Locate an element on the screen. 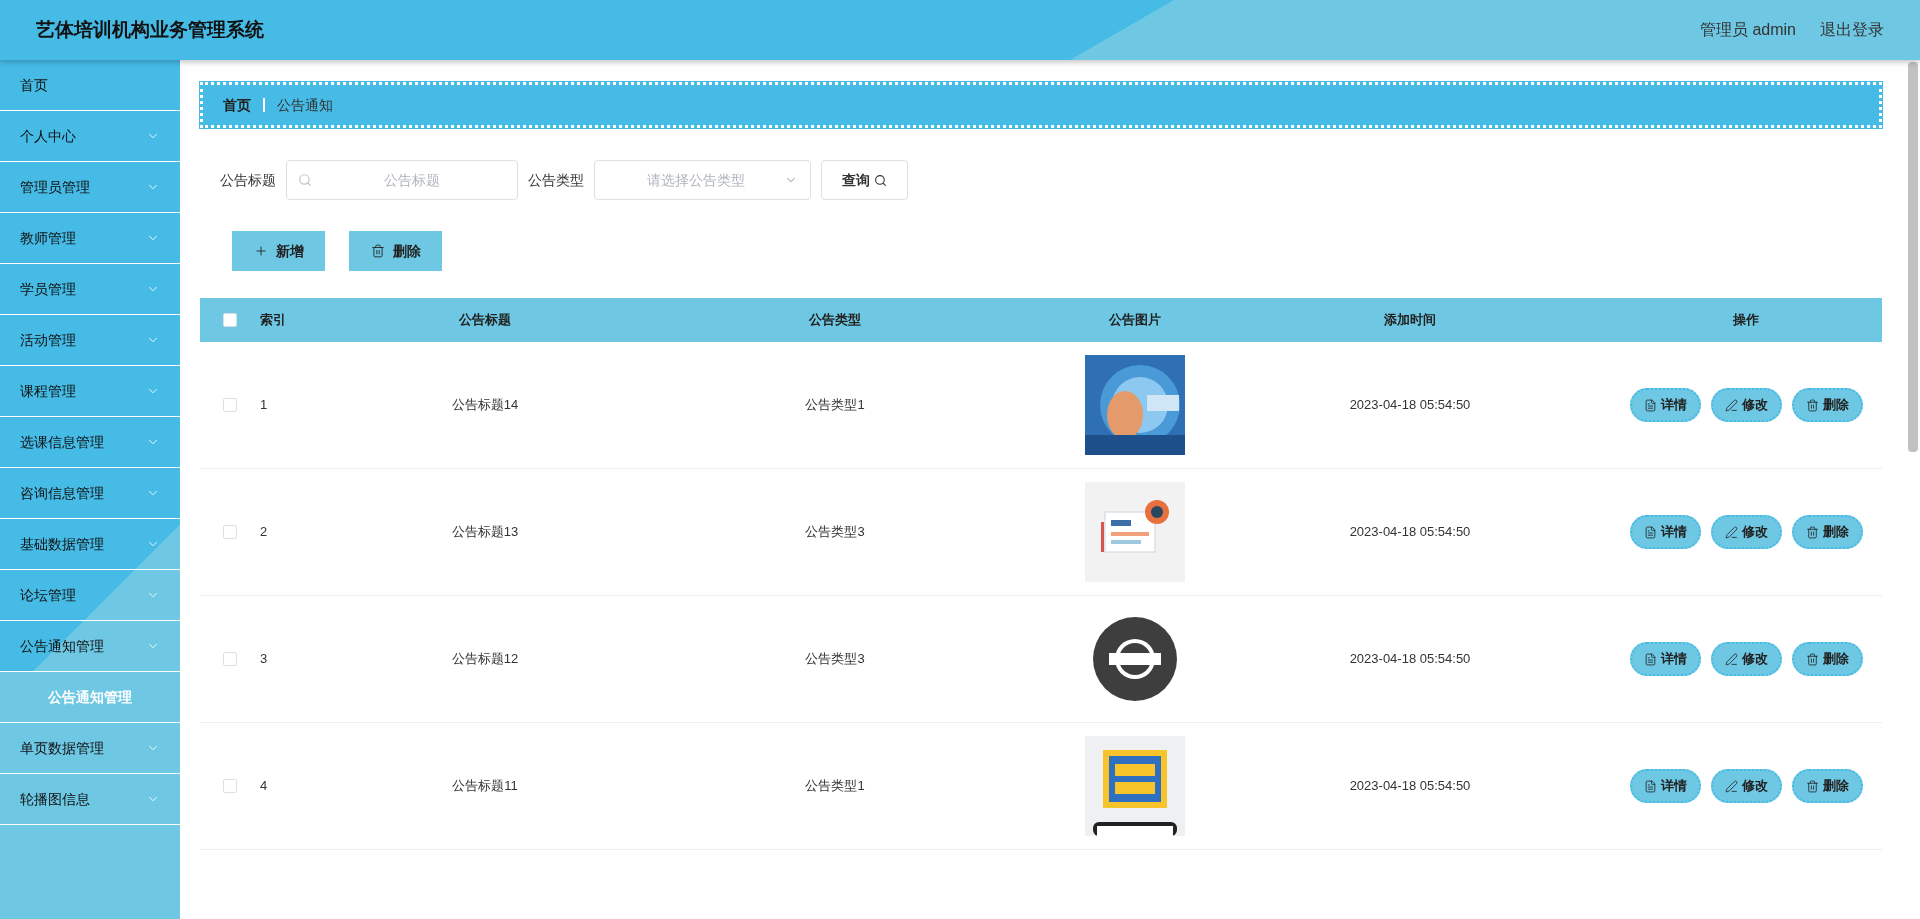 Image resolution: width=1920 pixels, height=919 pixels. table-cell: 2 is located at coordinates (264, 532).